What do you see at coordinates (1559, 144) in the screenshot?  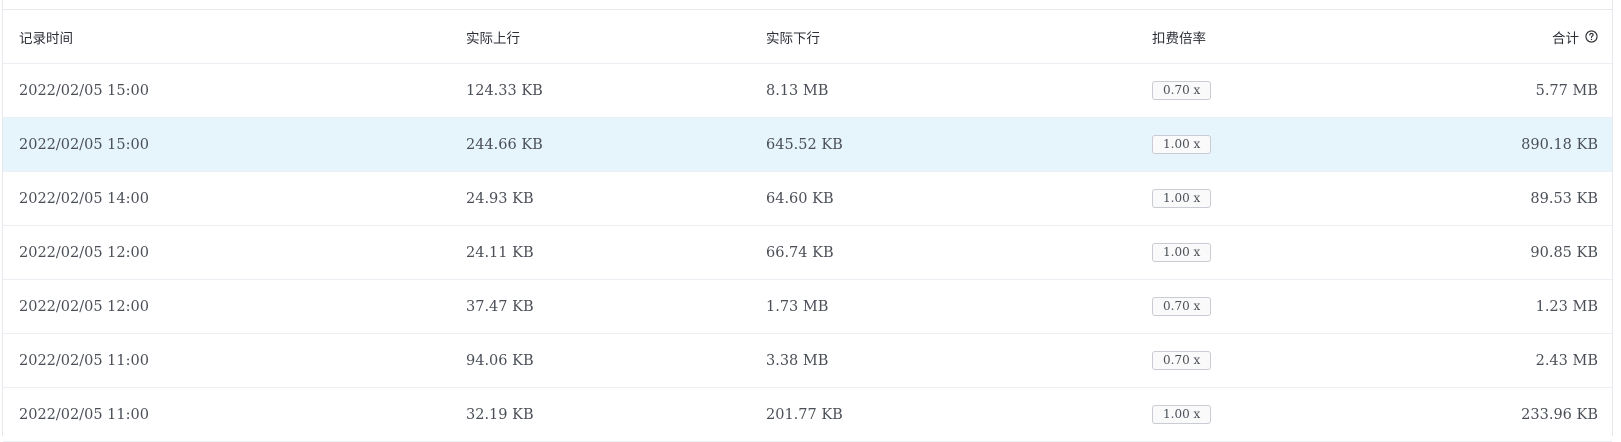 I see `cell-total: 890.18 KB` at bounding box center [1559, 144].